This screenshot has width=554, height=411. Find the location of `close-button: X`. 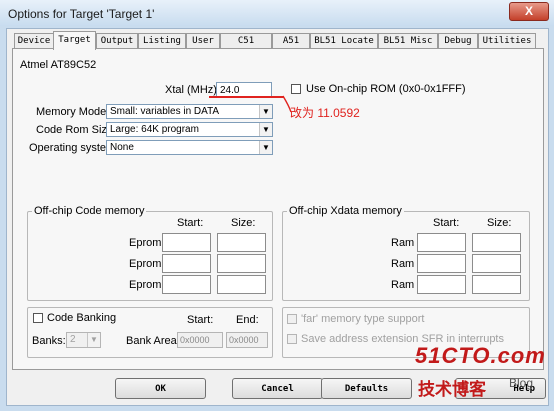

close-button: X is located at coordinates (529, 11).